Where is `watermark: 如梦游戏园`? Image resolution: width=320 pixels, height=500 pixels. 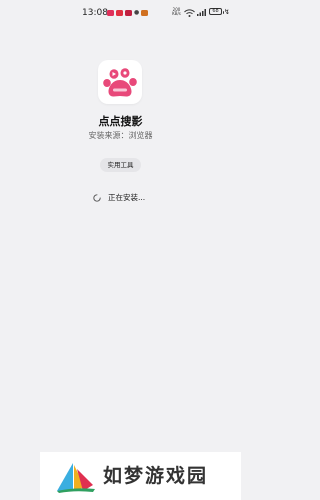 watermark: 如梦游戏园 is located at coordinates (140, 476).